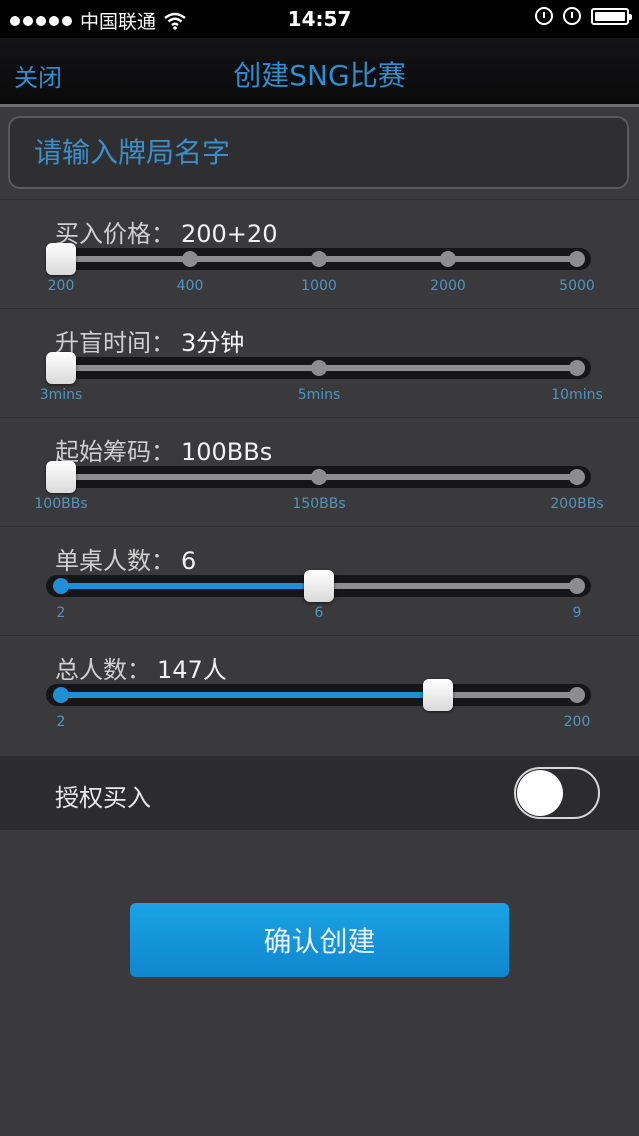 The image size is (639, 1136). I want to click on tick-label: 6, so click(319, 613).